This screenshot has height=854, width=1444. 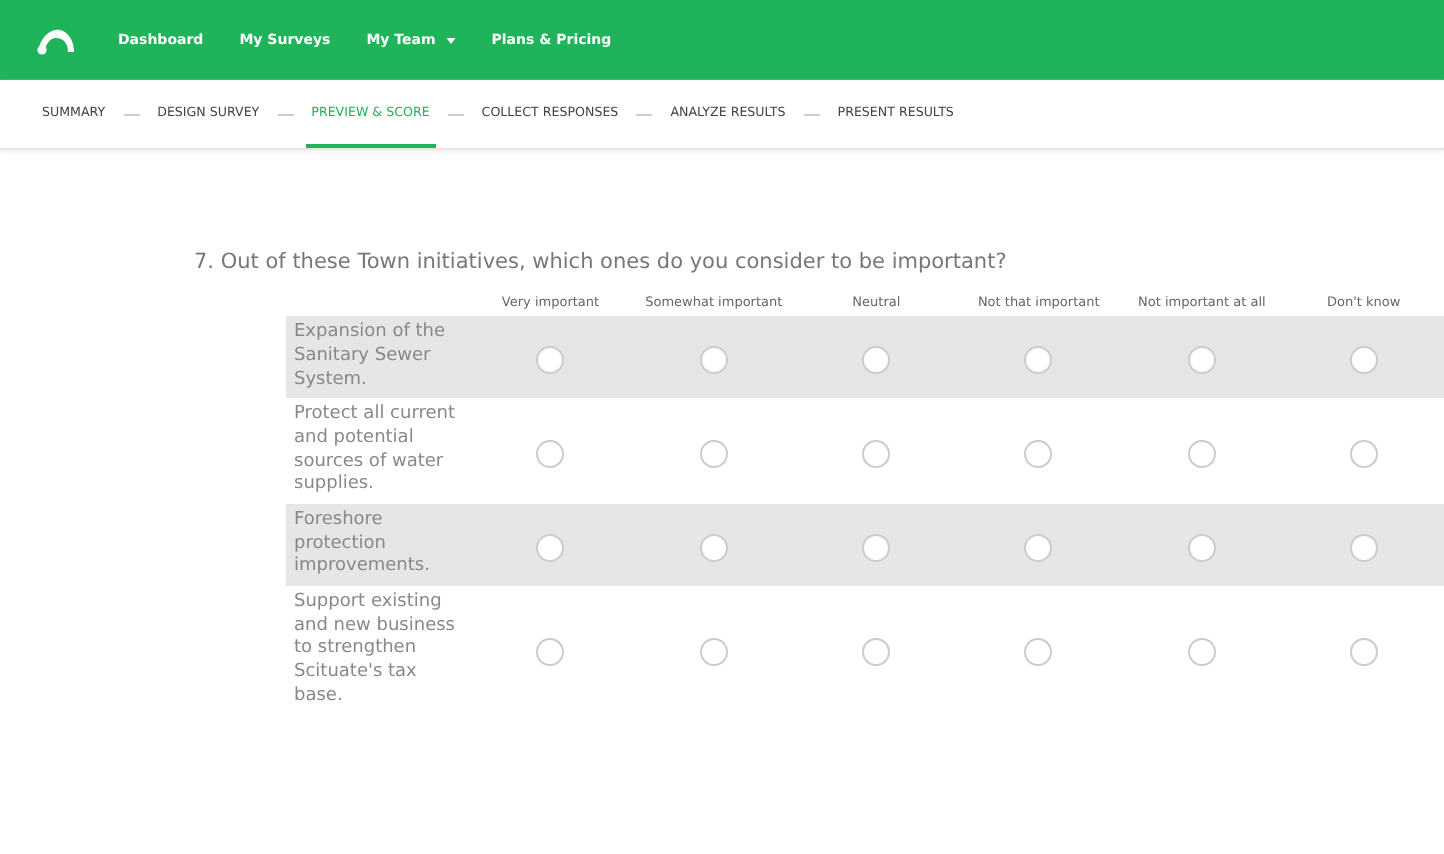 What do you see at coordinates (601, 262) in the screenshot?
I see `question-title: 7. Out of these Town initiatives, which ones do you consider to be important?` at bounding box center [601, 262].